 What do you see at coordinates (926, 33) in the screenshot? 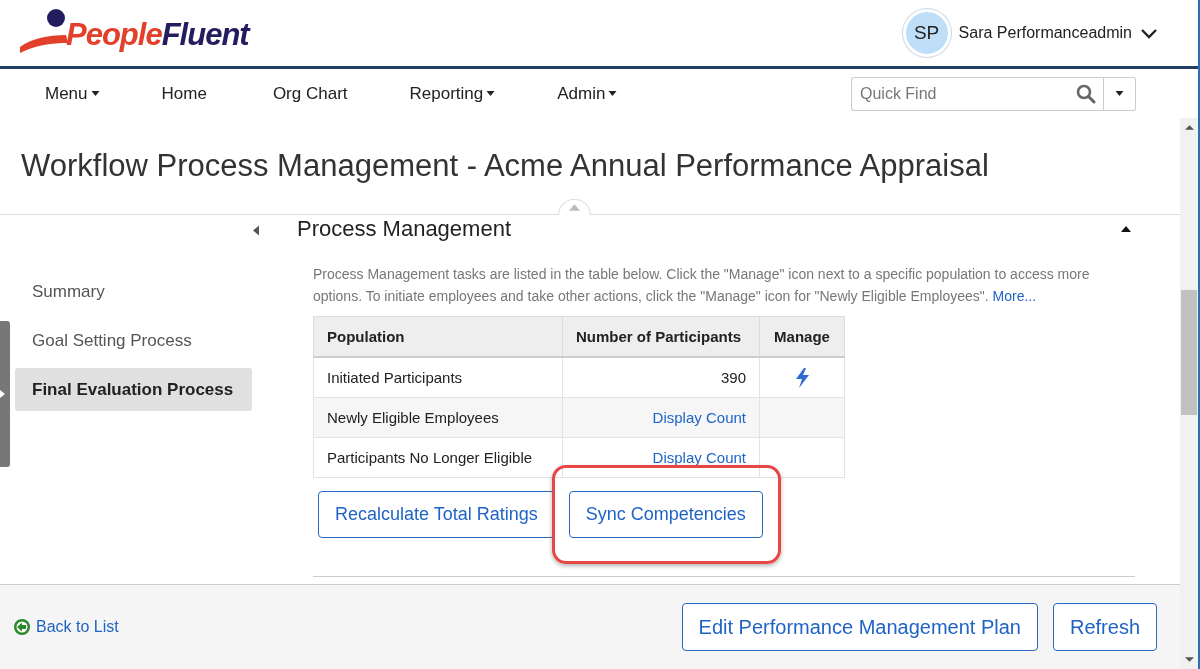
I see `avatar: SP` at bounding box center [926, 33].